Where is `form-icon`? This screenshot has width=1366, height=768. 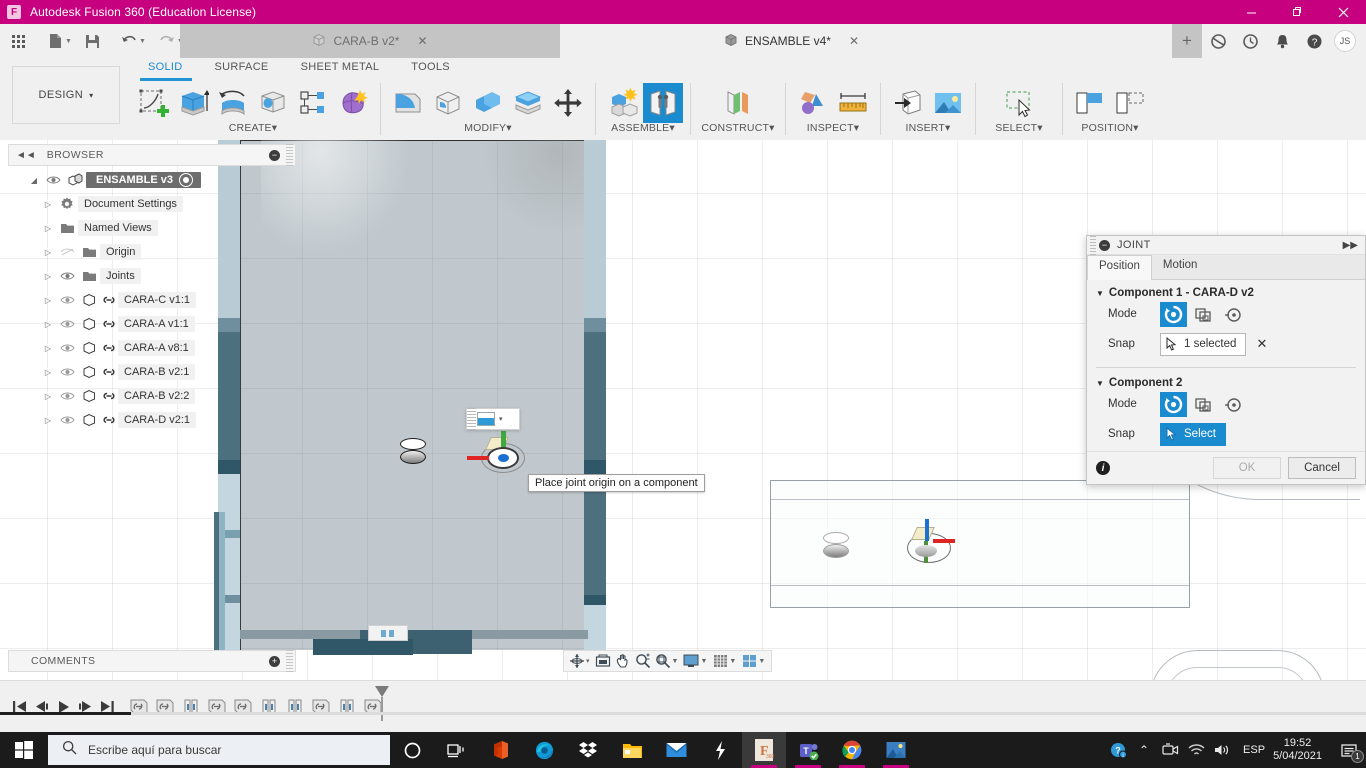 form-icon is located at coordinates (353, 103).